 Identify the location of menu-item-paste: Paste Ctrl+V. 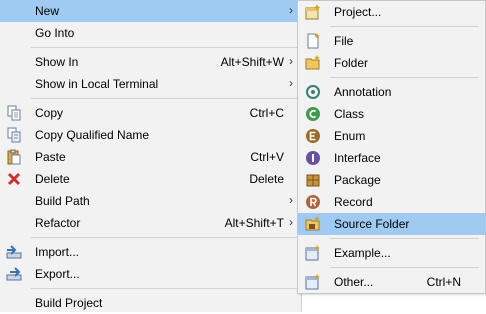
(150, 157).